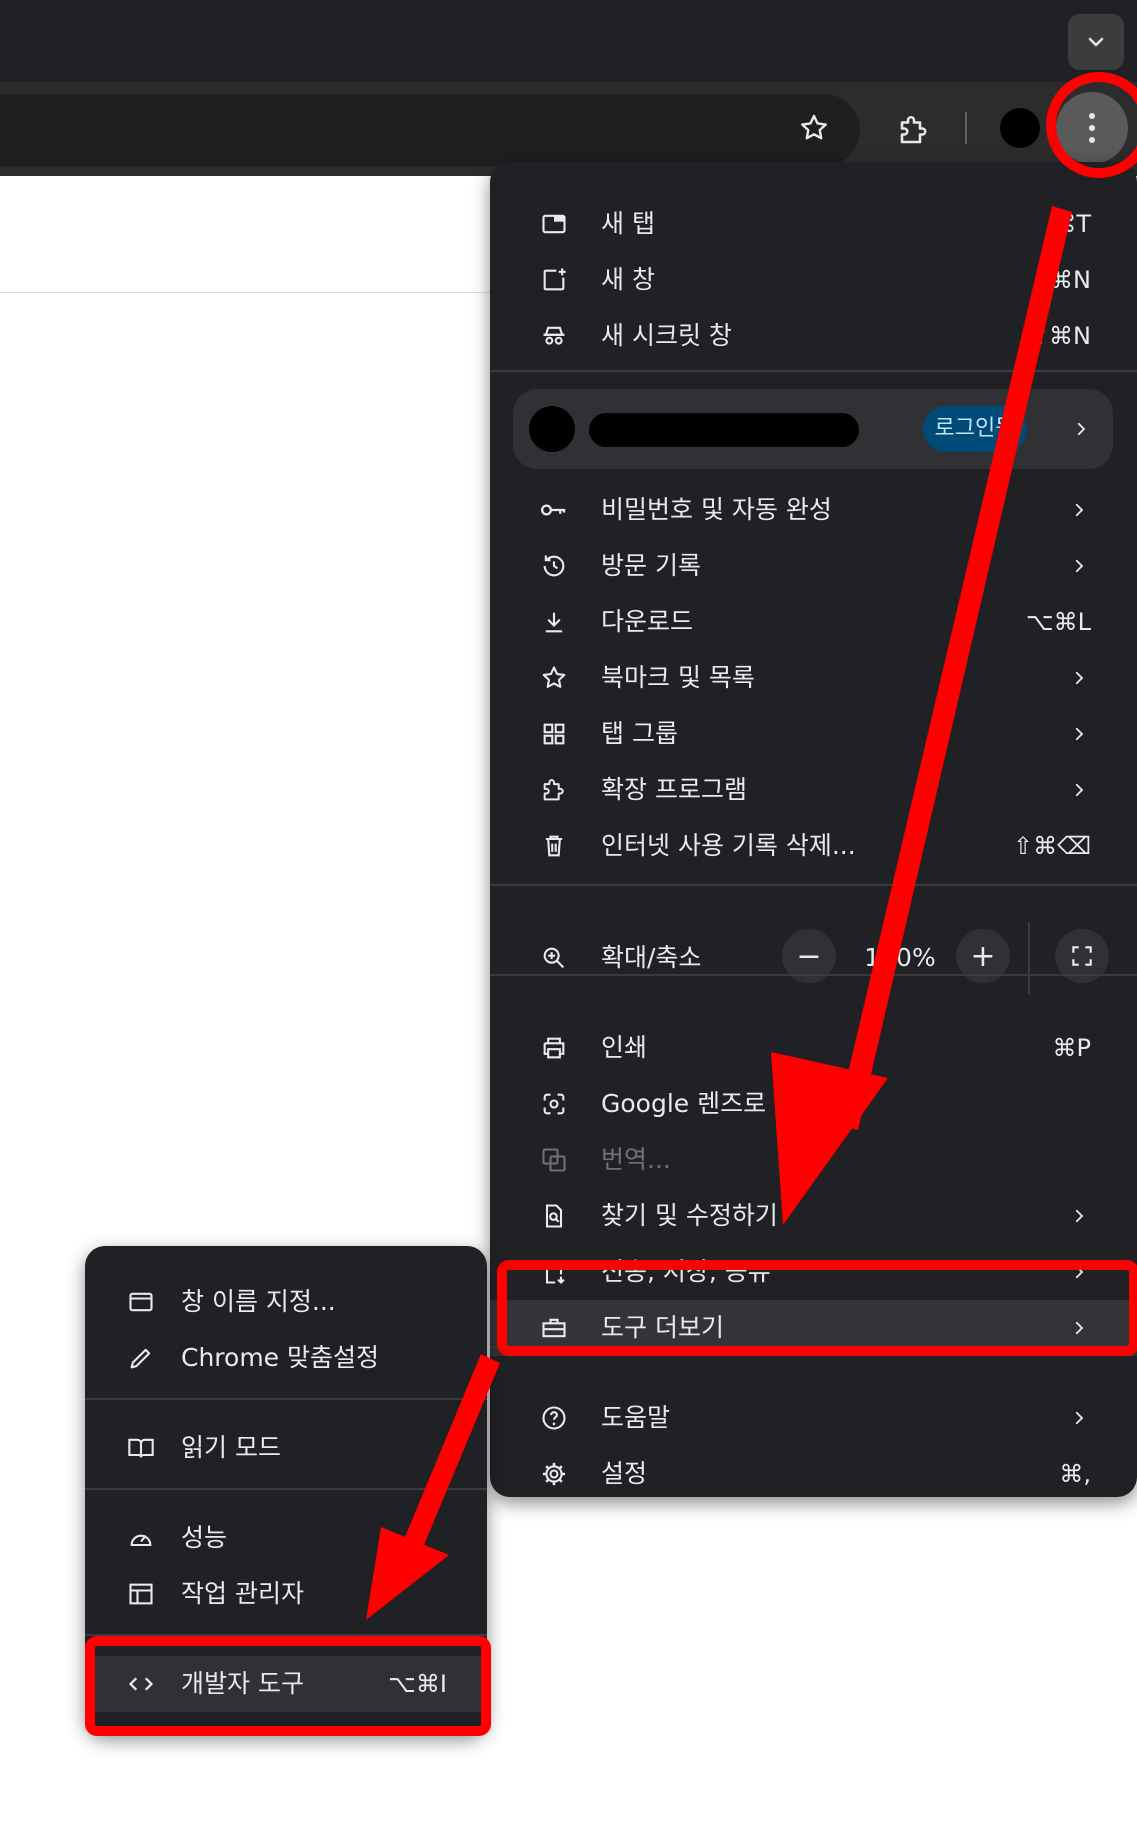  I want to click on menu-item-label: 확대/축소, so click(651, 957).